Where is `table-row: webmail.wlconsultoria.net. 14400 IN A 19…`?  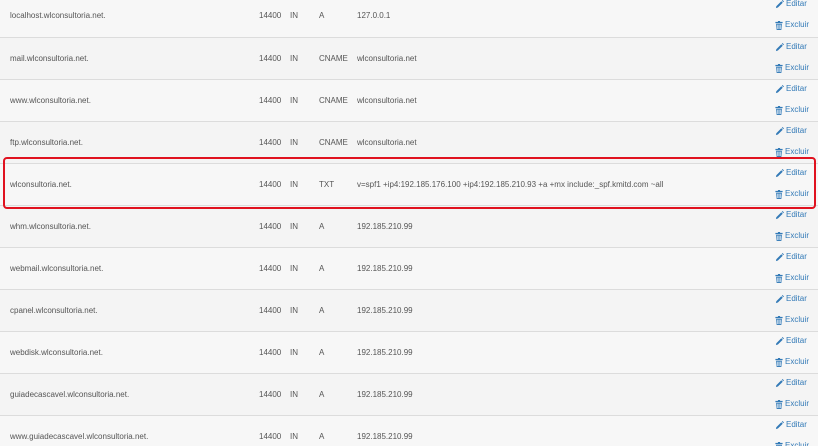 table-row: webmail.wlconsultoria.net. 14400 IN A 19… is located at coordinates (409, 269).